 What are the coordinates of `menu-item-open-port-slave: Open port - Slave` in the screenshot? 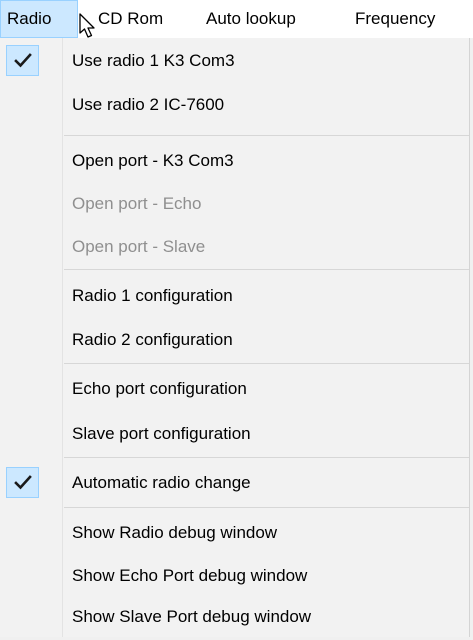 It's located at (234, 247).